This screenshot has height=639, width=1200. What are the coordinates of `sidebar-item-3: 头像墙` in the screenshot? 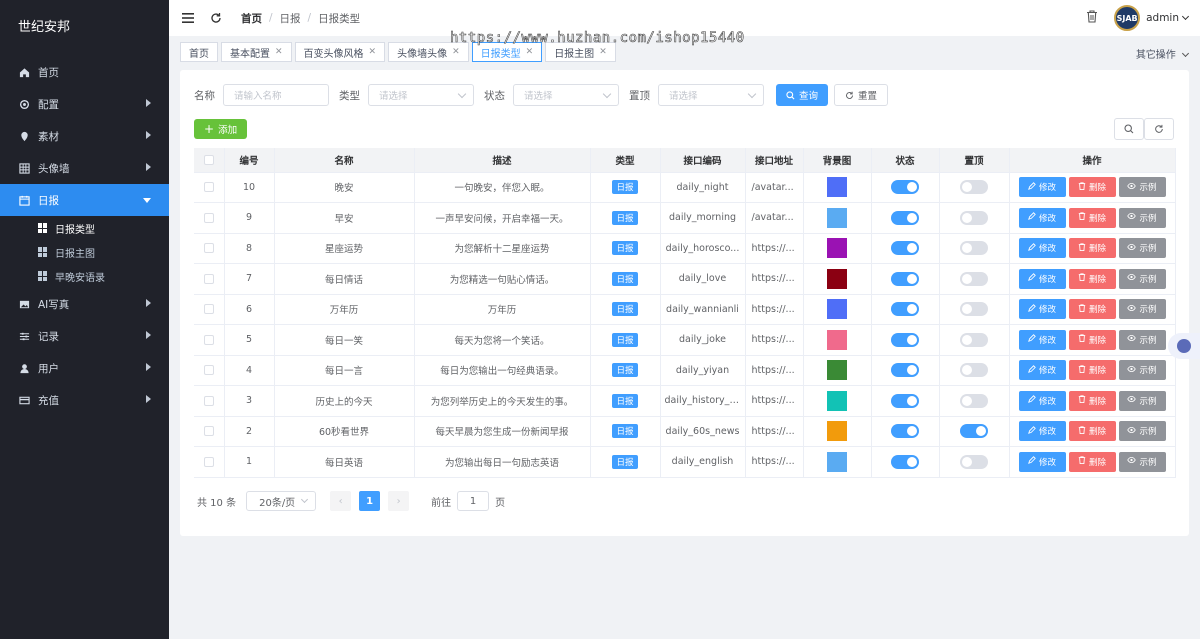 It's located at (84, 168).